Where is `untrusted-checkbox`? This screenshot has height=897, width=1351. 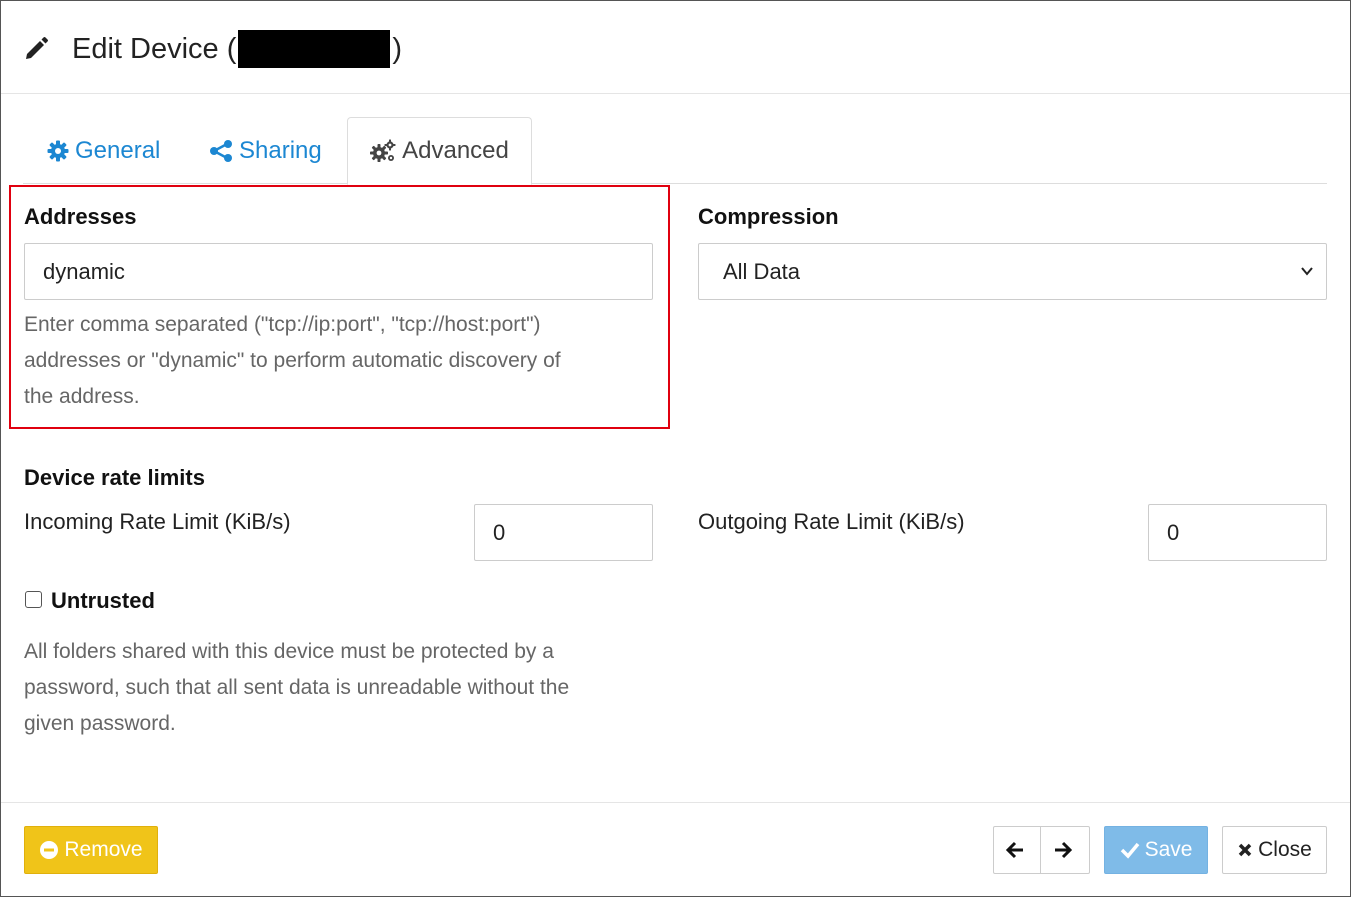
untrusted-checkbox is located at coordinates (33, 599).